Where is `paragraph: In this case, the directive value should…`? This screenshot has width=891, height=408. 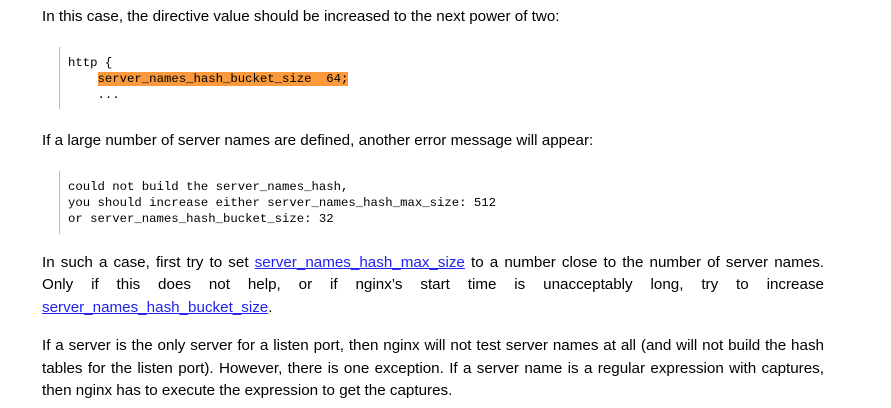
paragraph: In this case, the directive value should… is located at coordinates (301, 16).